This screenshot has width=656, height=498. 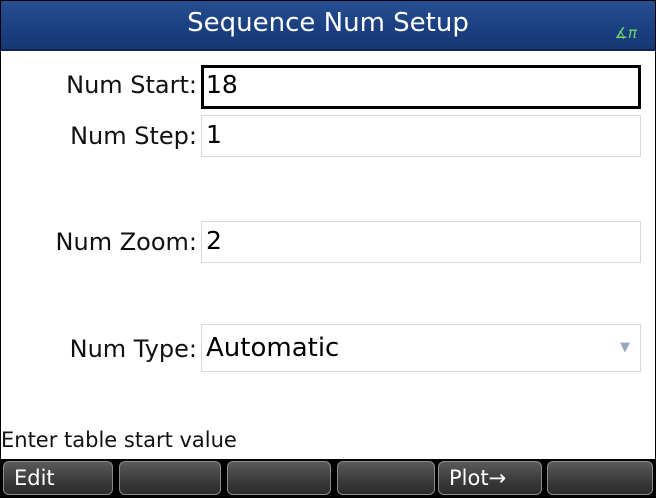 I want to click on status-text: Enter table start value, so click(x=119, y=440).